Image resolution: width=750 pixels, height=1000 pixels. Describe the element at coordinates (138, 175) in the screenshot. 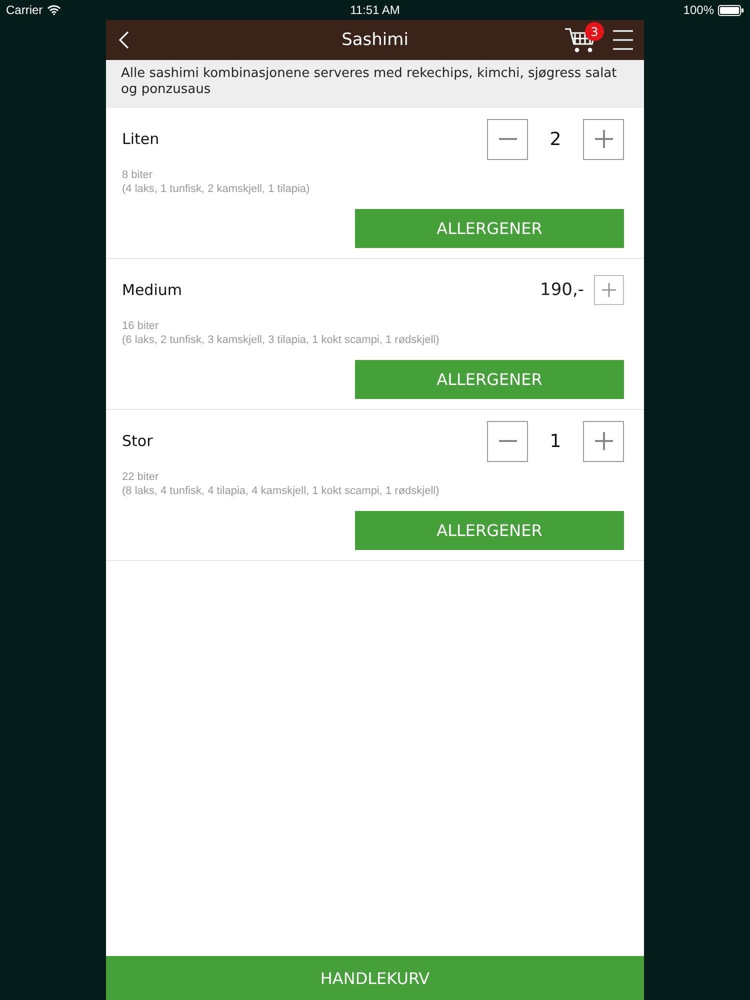

I see `piece-count: 8 biter` at that location.